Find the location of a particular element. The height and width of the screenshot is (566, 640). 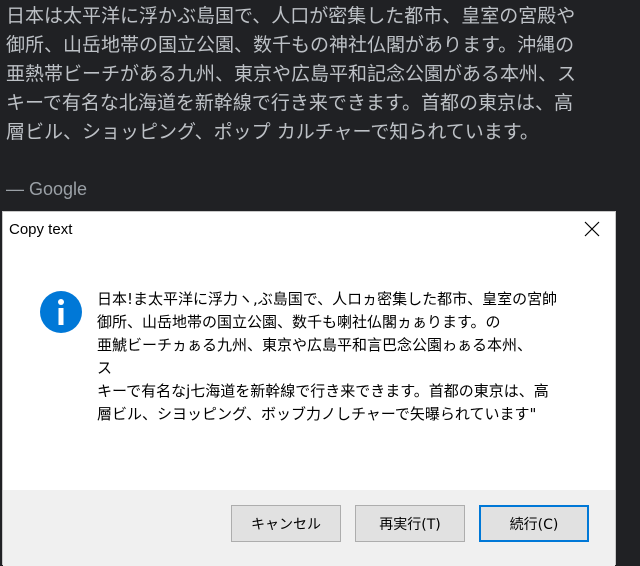

message-line: 層ビル、シヨッピング、ボッブ力ノしチャーで矢曝られています" is located at coordinates (317, 414).